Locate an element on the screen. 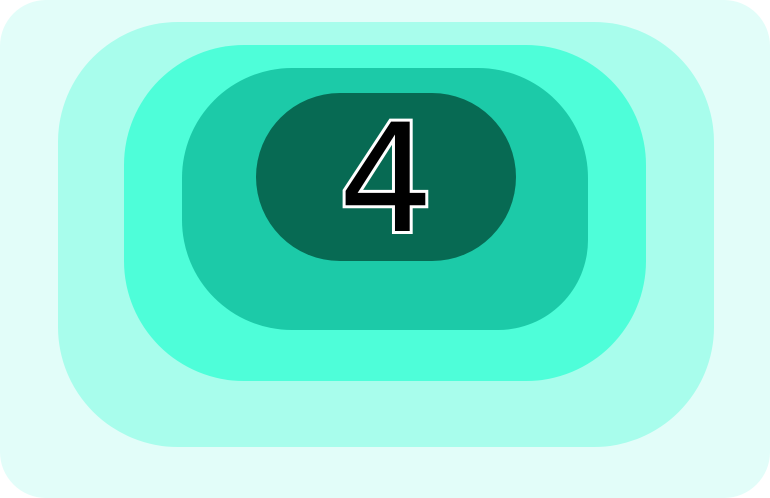 This screenshot has width=770, height=498. count-label: 4 is located at coordinates (386, 177).